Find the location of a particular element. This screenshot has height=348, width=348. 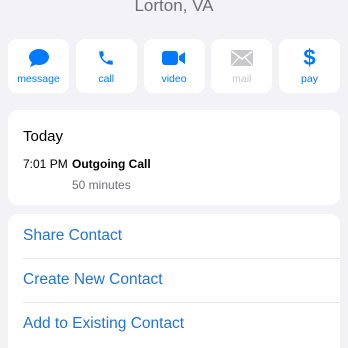

message-bubble-icon is located at coordinates (39, 58).